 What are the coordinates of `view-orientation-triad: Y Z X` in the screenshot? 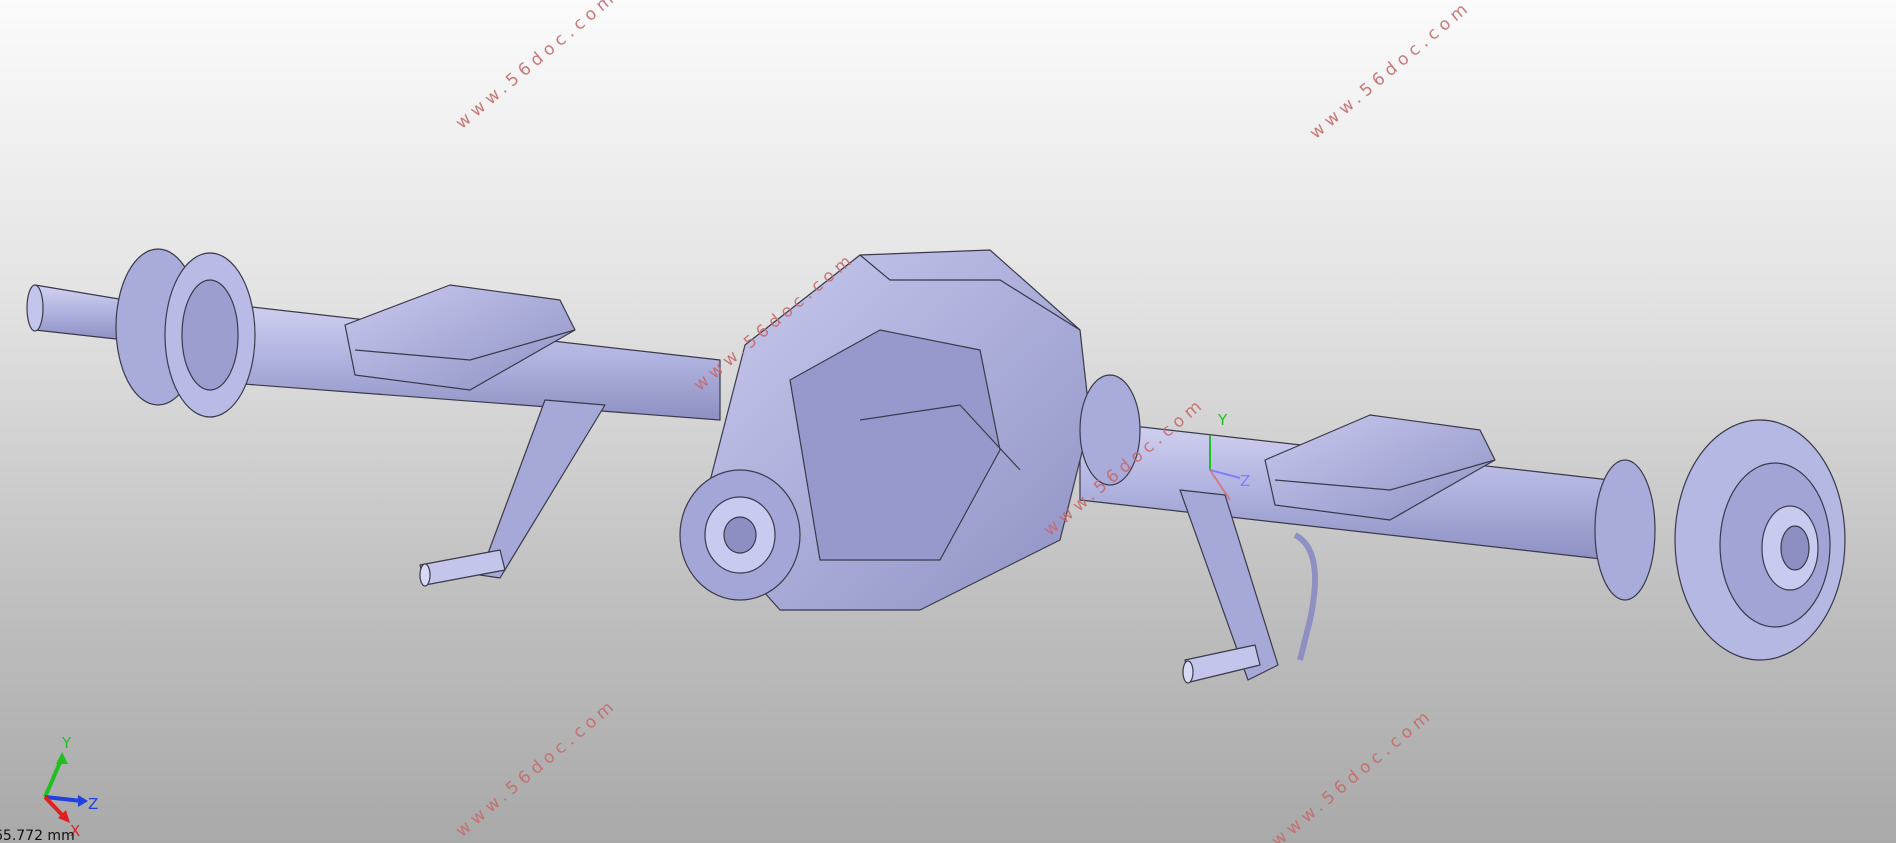 It's located at (70, 787).